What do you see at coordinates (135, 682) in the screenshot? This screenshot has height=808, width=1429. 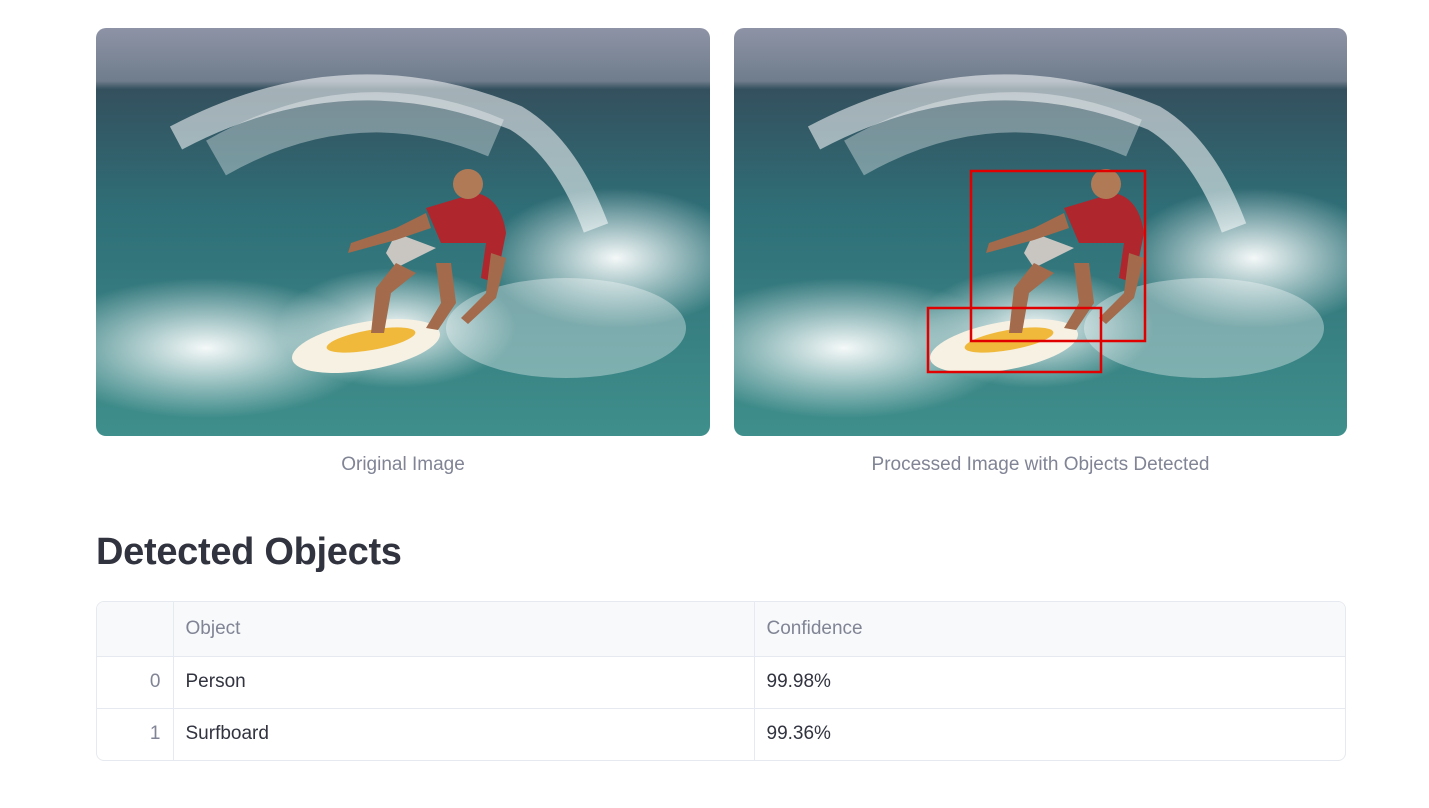 I see `row-index-cell: 0` at bounding box center [135, 682].